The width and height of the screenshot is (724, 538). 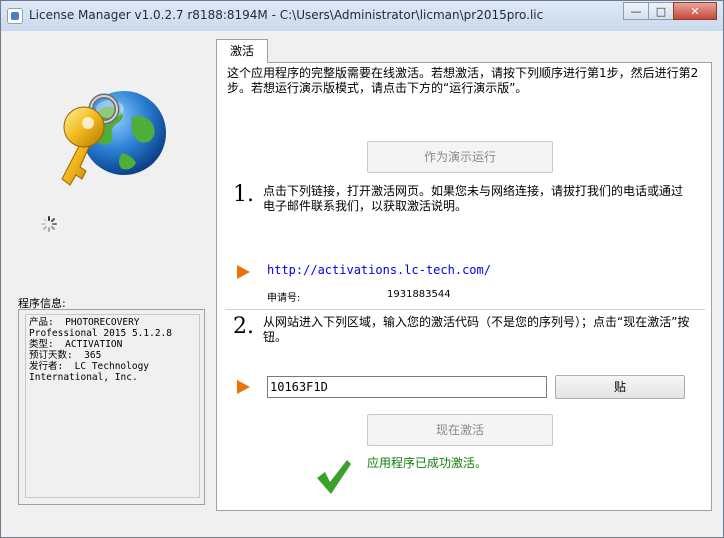 What do you see at coordinates (334, 477) in the screenshot?
I see `checkmark-icon` at bounding box center [334, 477].